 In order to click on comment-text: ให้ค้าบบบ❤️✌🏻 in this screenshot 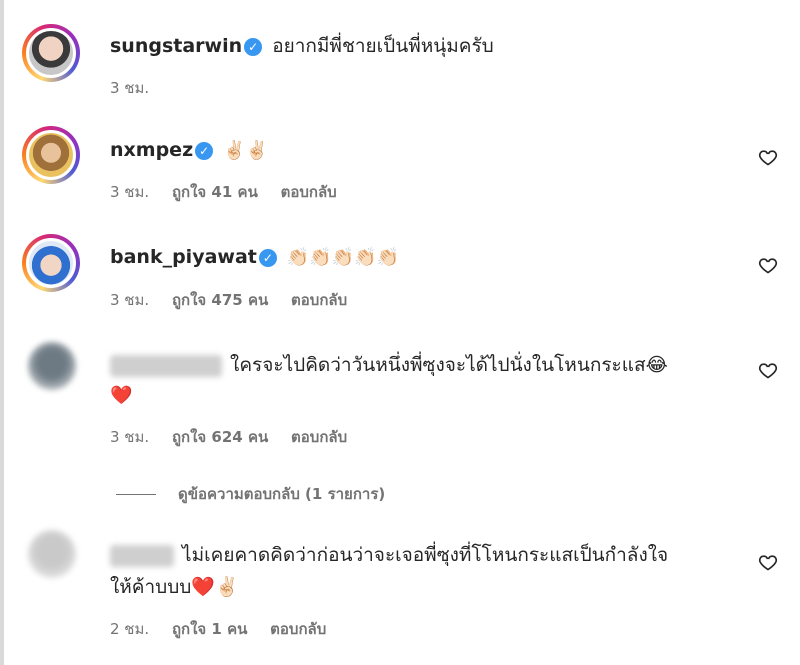, I will do `click(174, 587)`.